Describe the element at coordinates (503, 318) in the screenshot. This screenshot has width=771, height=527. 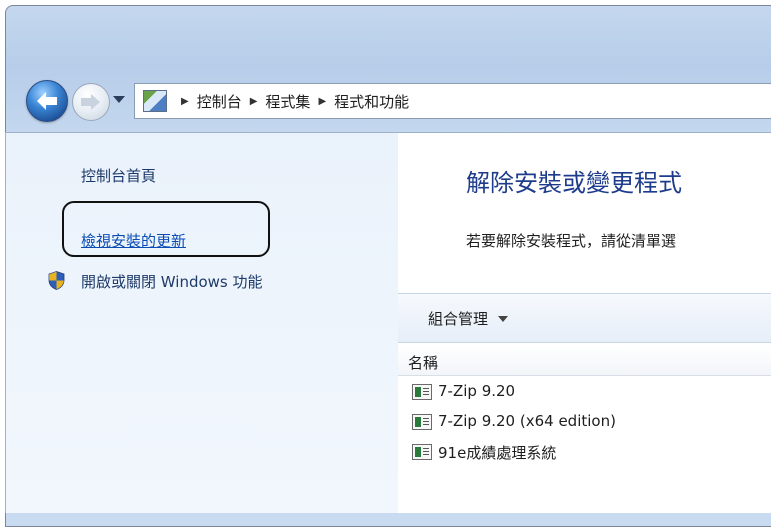
I see `chevron-down-icon` at that location.